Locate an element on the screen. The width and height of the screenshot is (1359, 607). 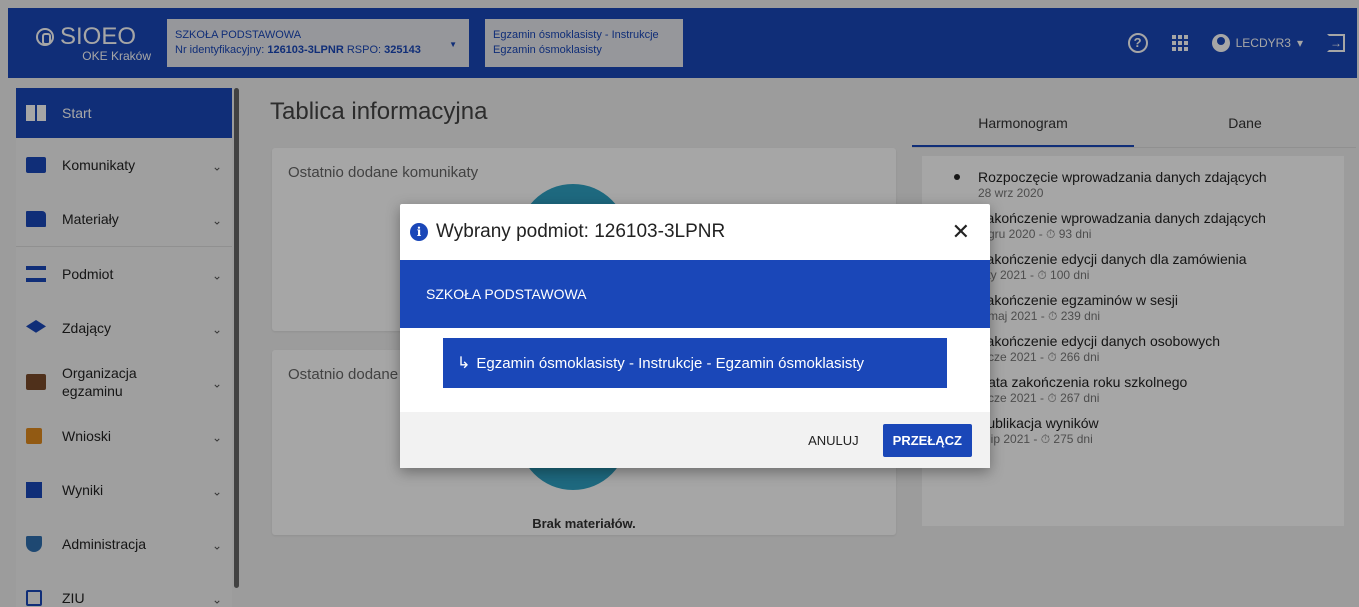
cancel-button: ANULUJ is located at coordinates (833, 440).